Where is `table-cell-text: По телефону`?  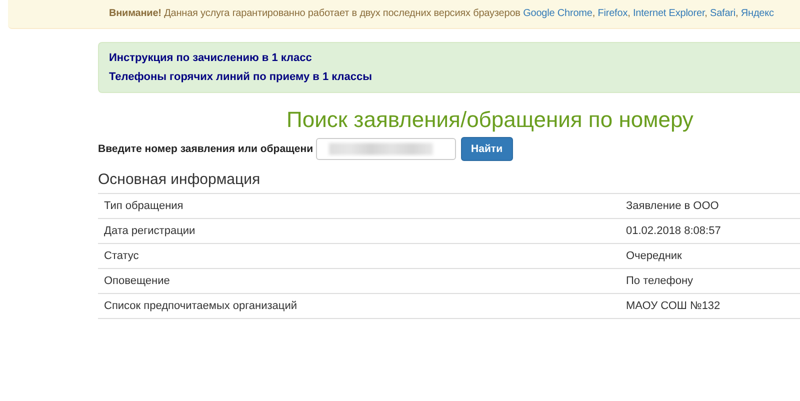
table-cell-text: По телефону is located at coordinates (660, 281).